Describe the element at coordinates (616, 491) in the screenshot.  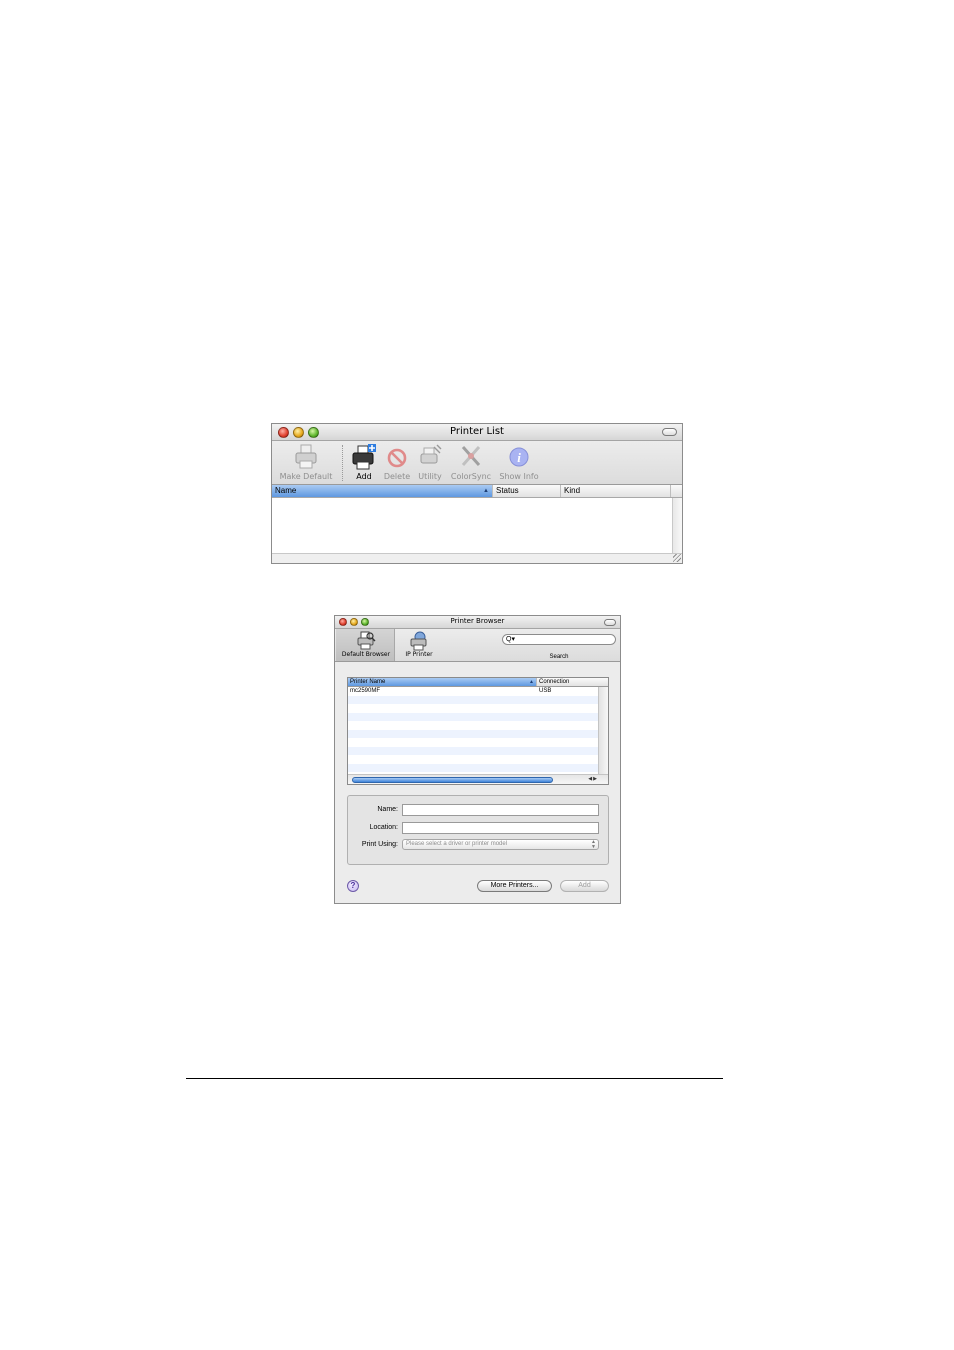
I see `column-kind: Kind` at that location.